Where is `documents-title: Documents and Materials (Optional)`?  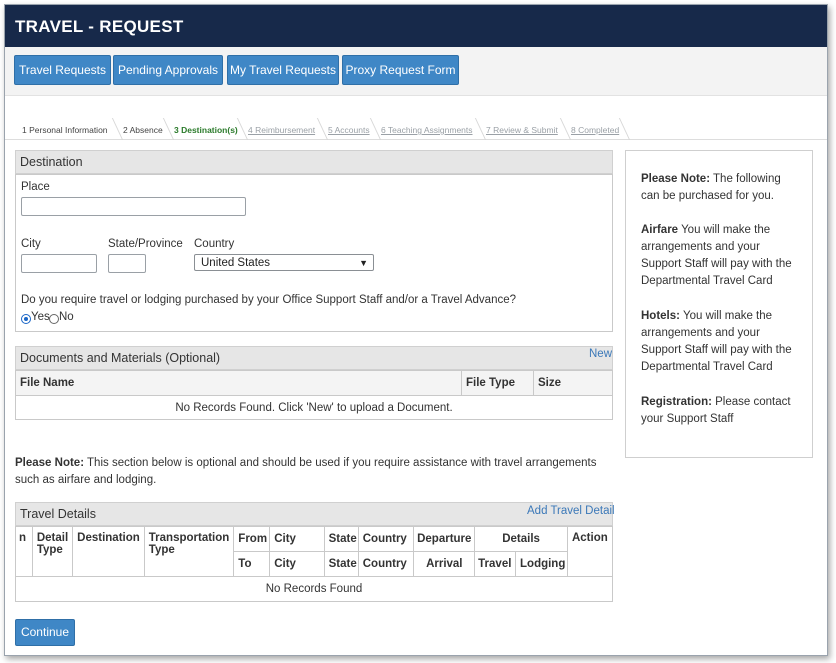
documents-title: Documents and Materials (Optional) is located at coordinates (120, 358).